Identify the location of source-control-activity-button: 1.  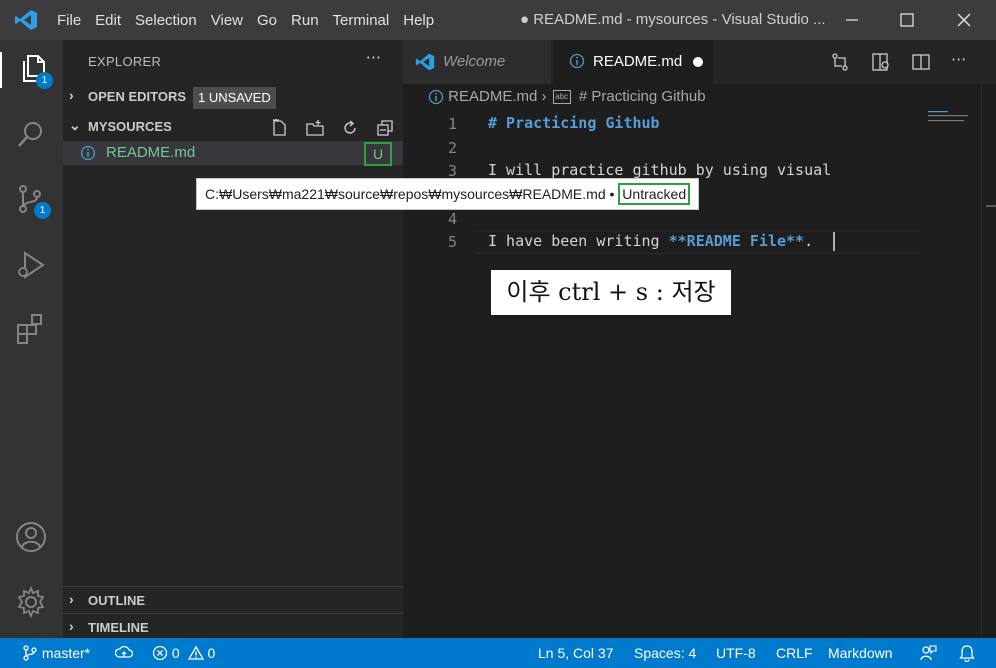
(32, 200).